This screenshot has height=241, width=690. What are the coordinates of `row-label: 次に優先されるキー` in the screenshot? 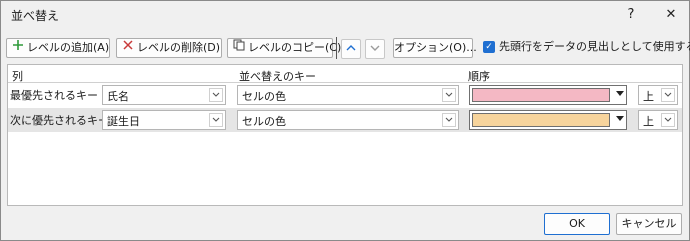 It's located at (59, 120).